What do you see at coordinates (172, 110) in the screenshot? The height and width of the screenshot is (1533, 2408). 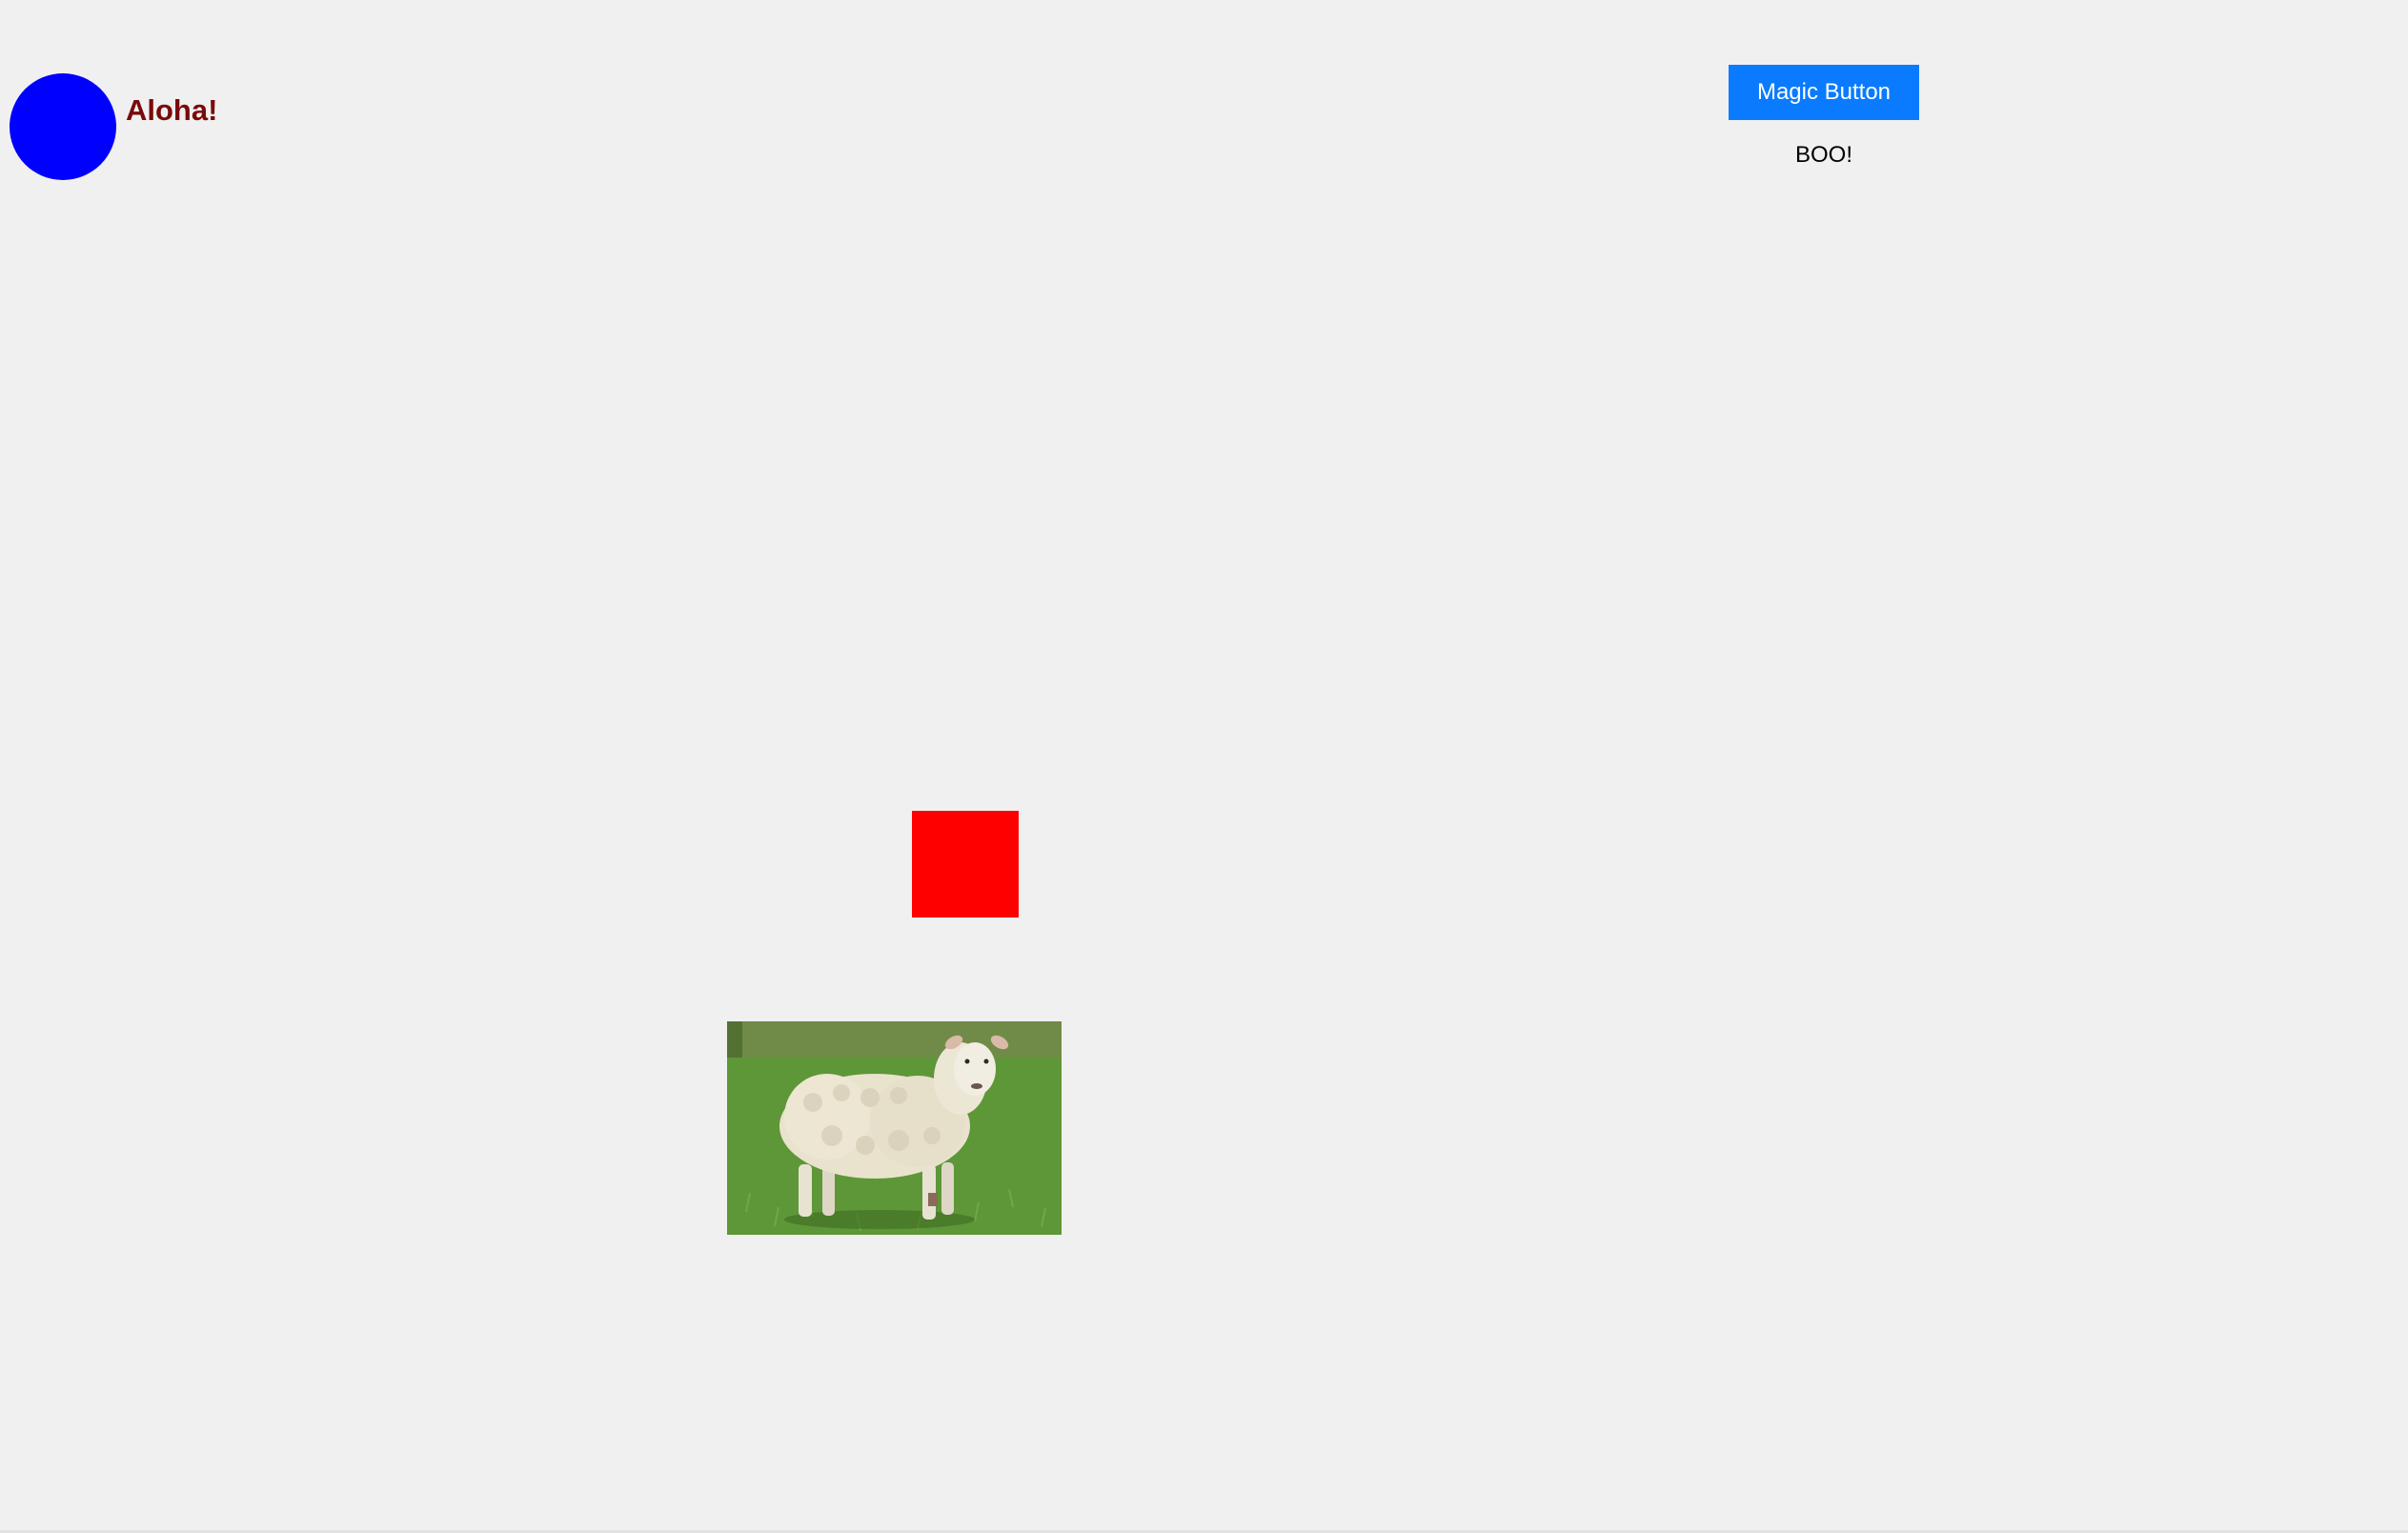 I see `greeting-text: Aloha!` at bounding box center [172, 110].